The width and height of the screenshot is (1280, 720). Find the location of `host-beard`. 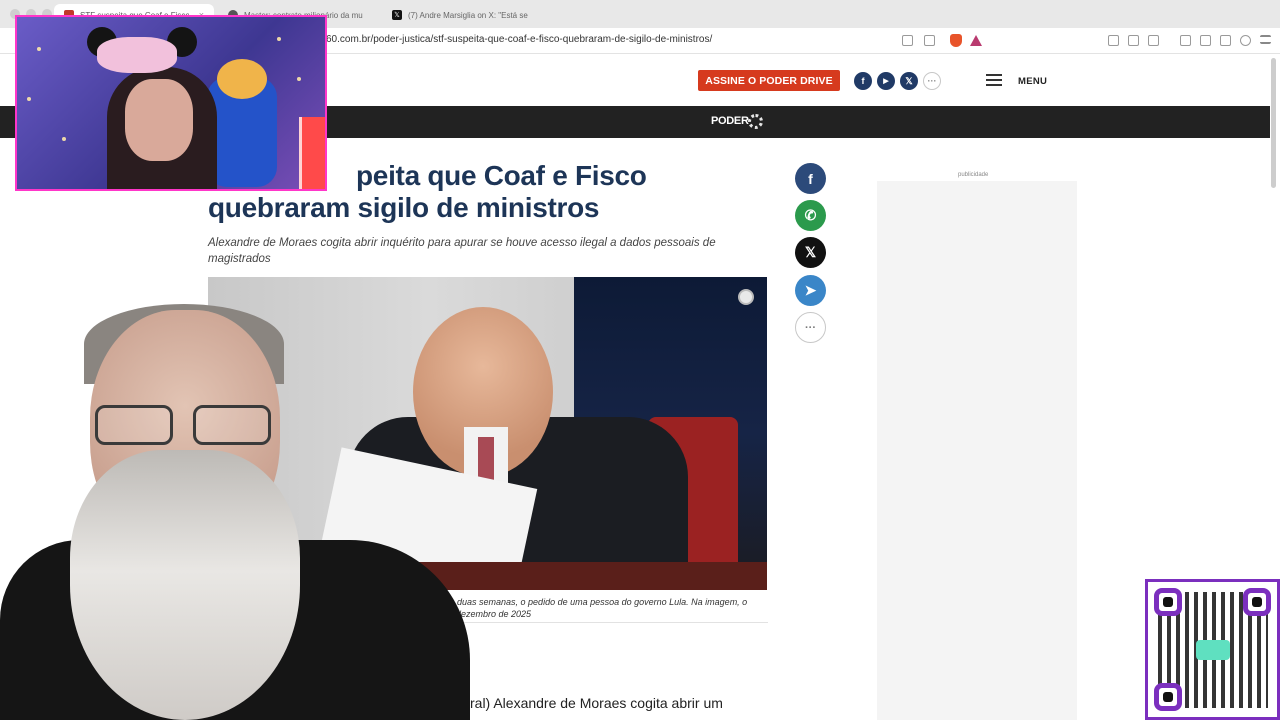

host-beard is located at coordinates (185, 585).